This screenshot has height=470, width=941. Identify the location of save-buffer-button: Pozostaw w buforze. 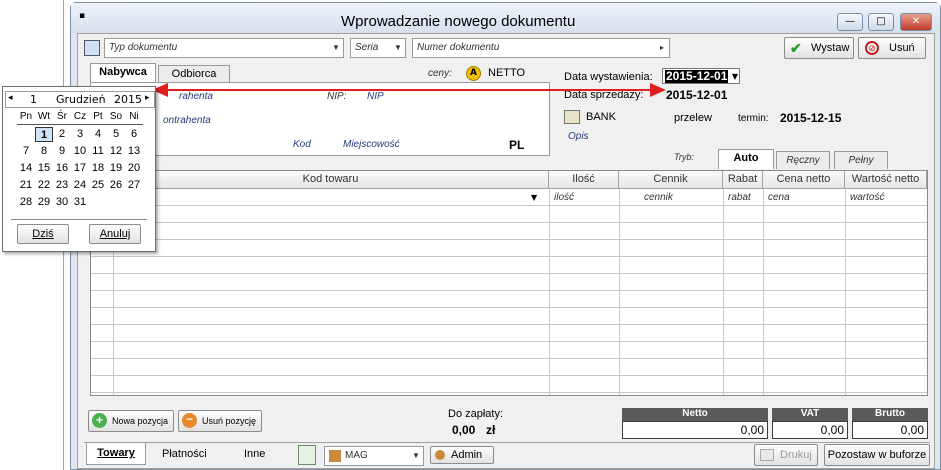
(877, 455).